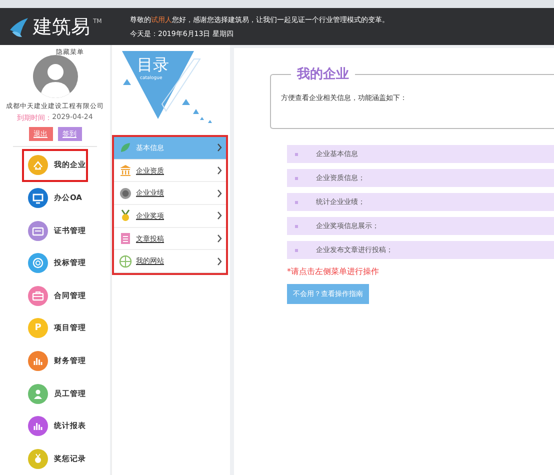 The height and width of the screenshot is (475, 554). I want to click on section-title: 我的企业, so click(323, 74).